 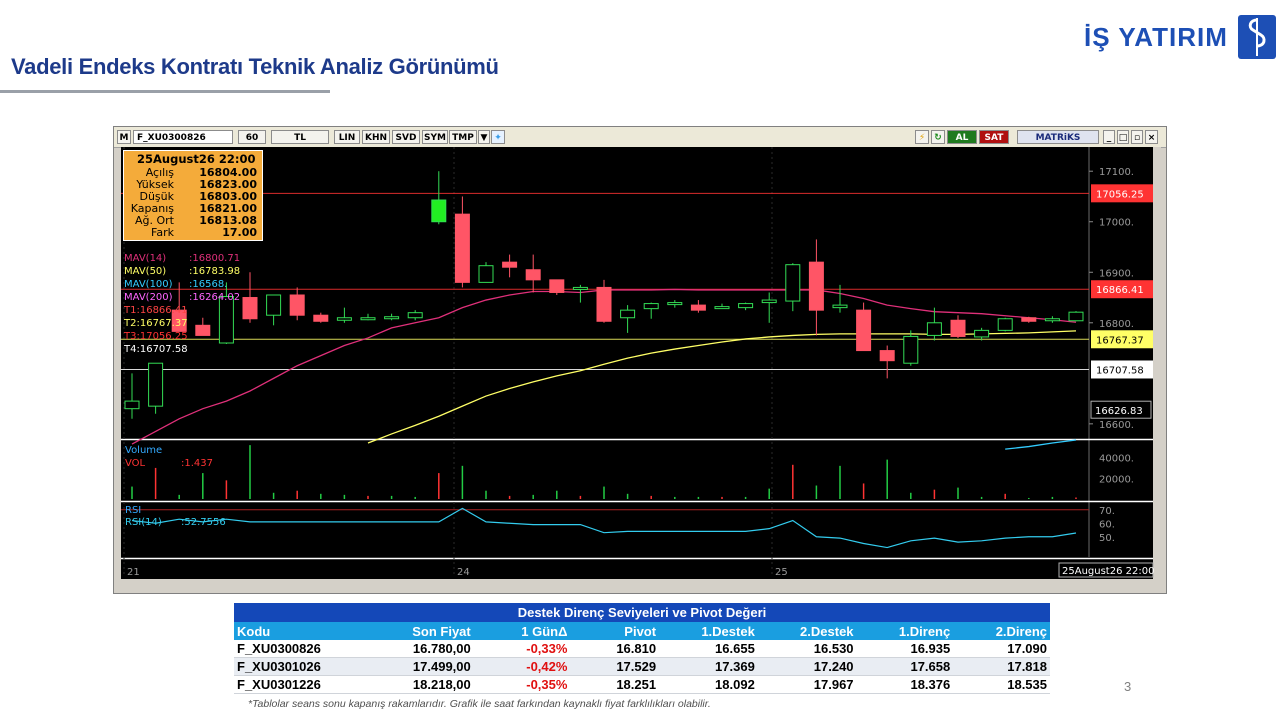 I want to click on table-cell: 18.376, so click(x=905, y=684).